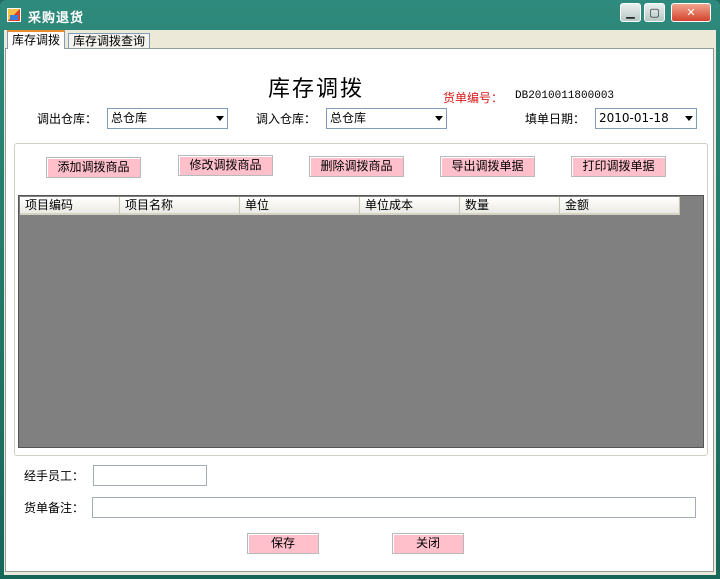 The image size is (720, 579). I want to click on in-warehouse-select: 总仓库, so click(386, 118).